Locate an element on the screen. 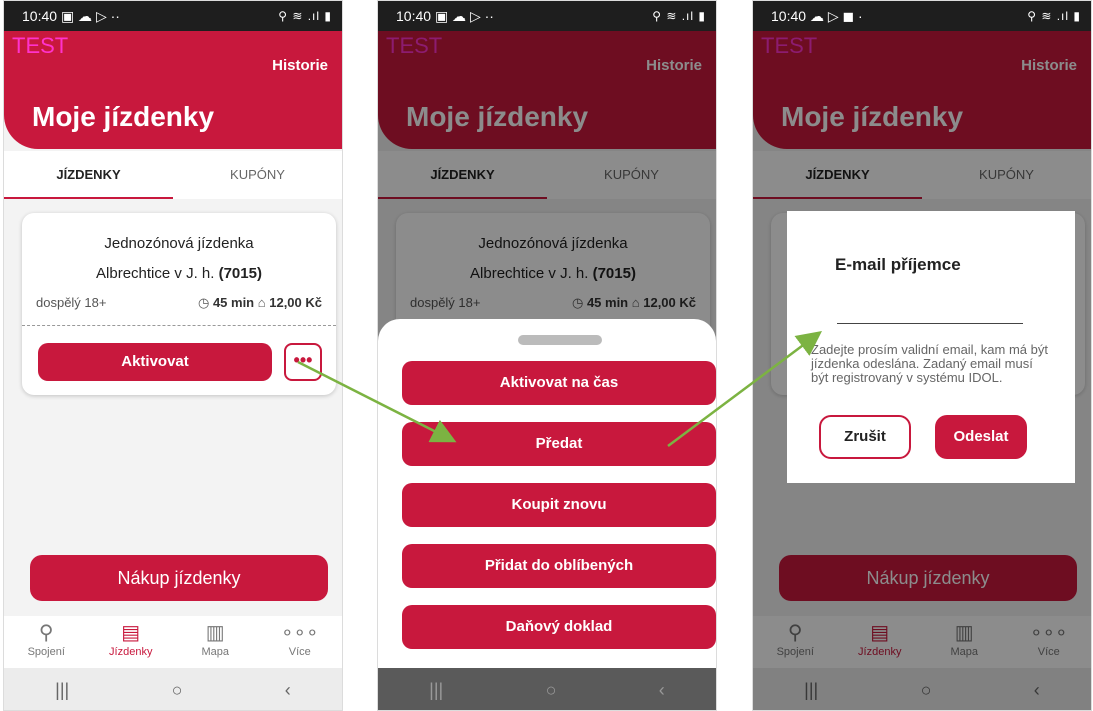 This screenshot has height=711, width=1093. nav-more: ∘∘∘ Více is located at coordinates (300, 642).